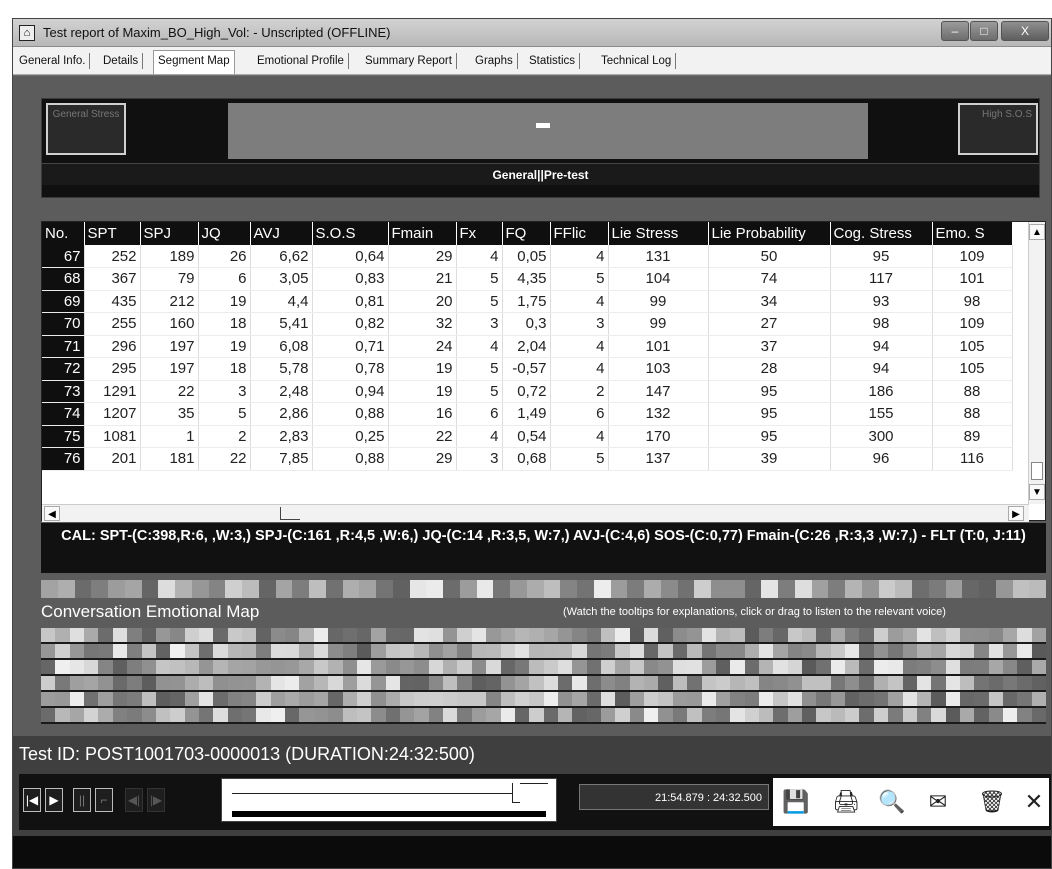 The height and width of the screenshot is (869, 1052). What do you see at coordinates (54, 800) in the screenshot?
I see `play-icon: ▶` at bounding box center [54, 800].